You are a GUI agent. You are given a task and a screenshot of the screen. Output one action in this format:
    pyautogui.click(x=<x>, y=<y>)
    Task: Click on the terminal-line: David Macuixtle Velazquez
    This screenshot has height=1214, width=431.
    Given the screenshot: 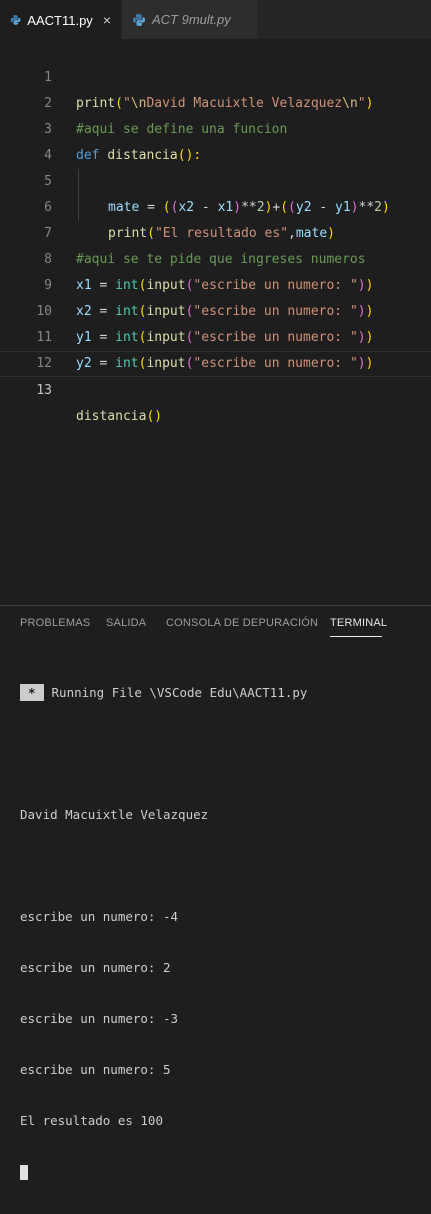 What is the action you would take?
    pyautogui.click(x=114, y=814)
    